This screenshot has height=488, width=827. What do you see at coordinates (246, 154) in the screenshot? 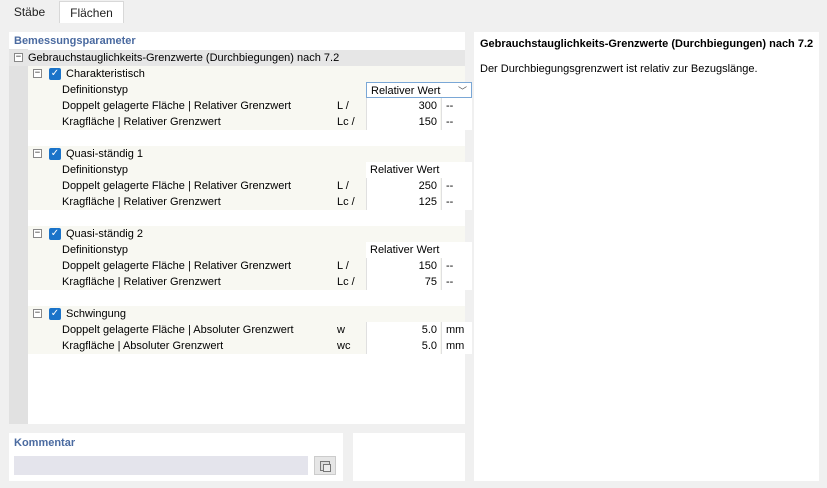
I see `group-row-quasi-1: − ✓ Quasi-ständig 1` at bounding box center [246, 154].